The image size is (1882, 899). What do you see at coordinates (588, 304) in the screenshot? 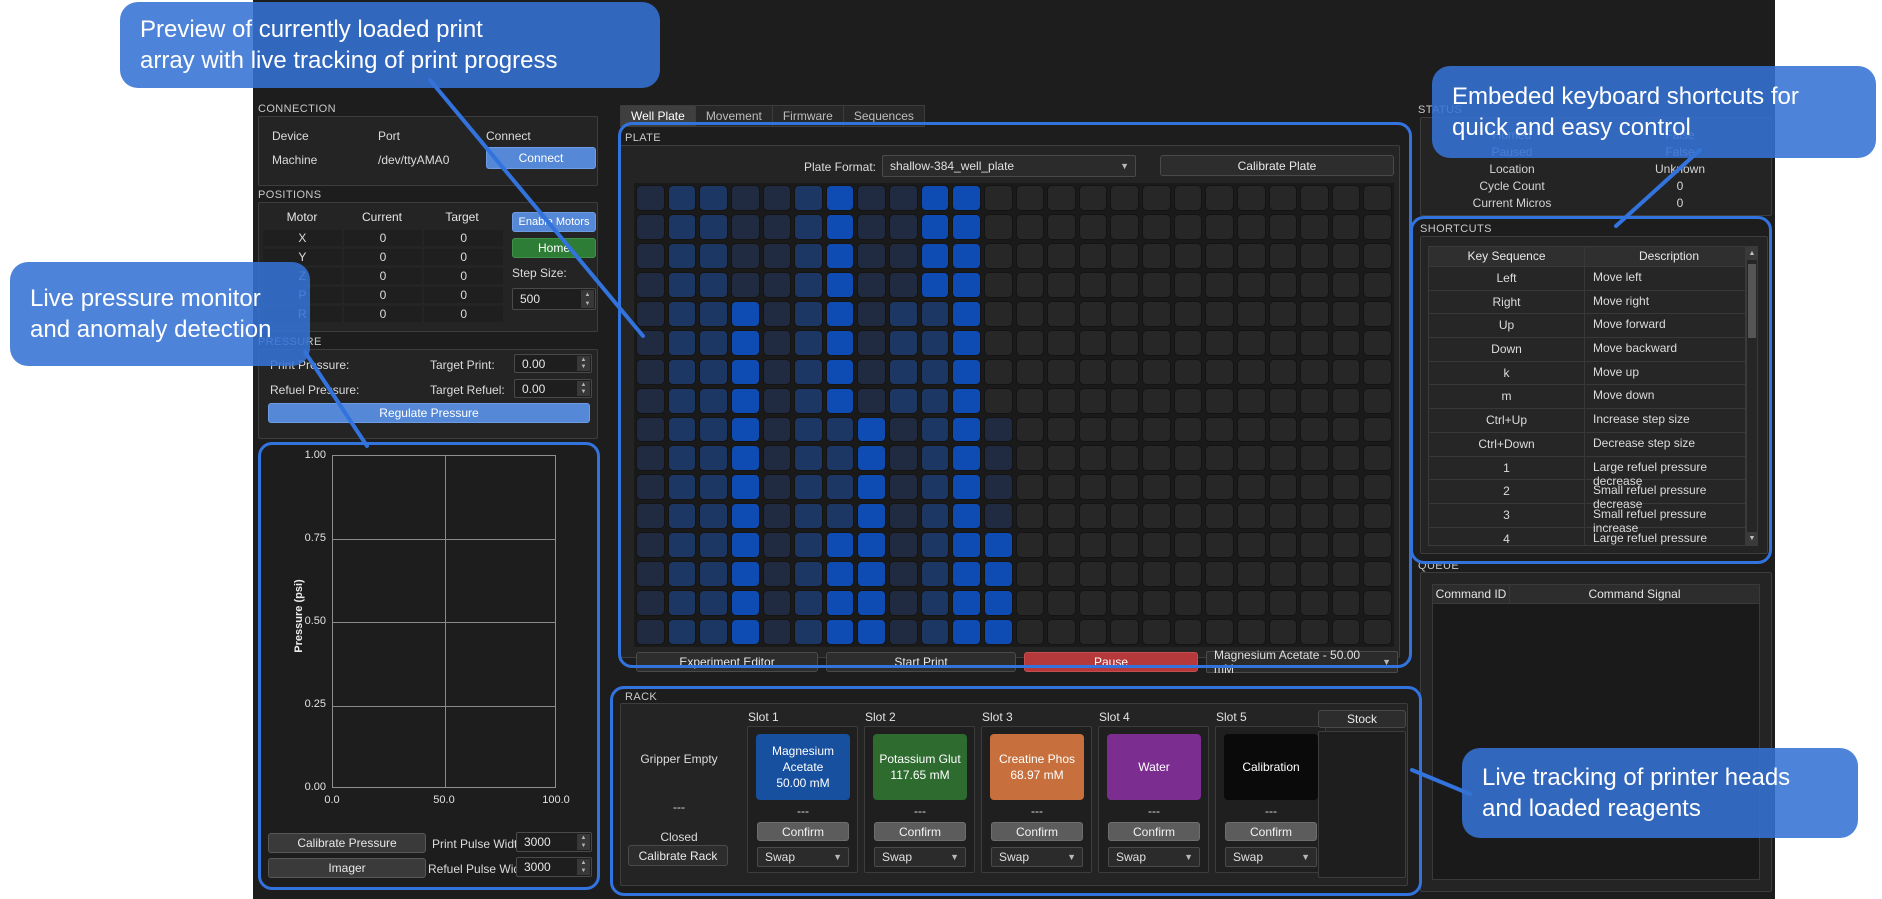
I see `spin-down-icon: ▼` at bounding box center [588, 304].